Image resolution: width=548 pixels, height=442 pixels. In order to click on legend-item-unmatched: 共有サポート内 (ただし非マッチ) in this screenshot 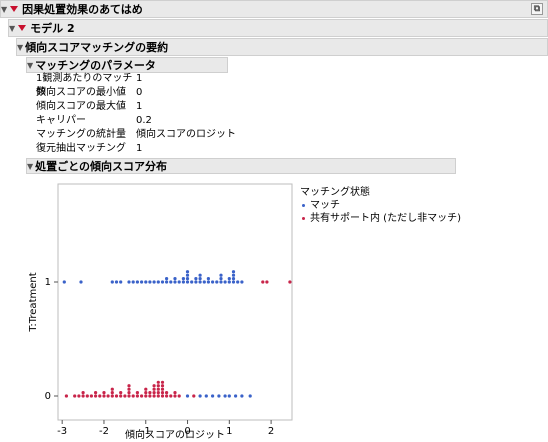, I will do `click(380, 218)`.